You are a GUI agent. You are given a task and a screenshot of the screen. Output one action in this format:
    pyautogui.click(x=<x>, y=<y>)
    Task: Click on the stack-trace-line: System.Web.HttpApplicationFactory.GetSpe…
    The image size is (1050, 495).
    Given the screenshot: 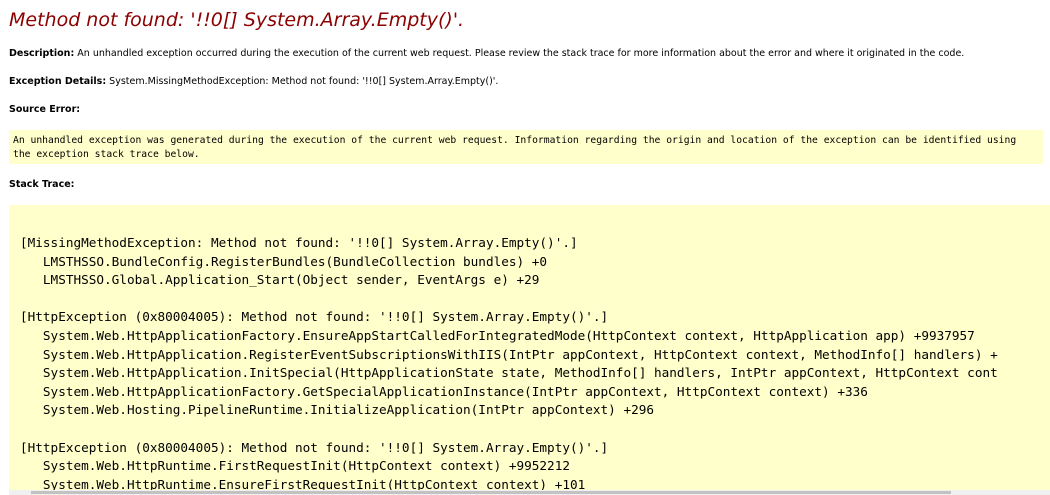 What is the action you would take?
    pyautogui.click(x=444, y=391)
    